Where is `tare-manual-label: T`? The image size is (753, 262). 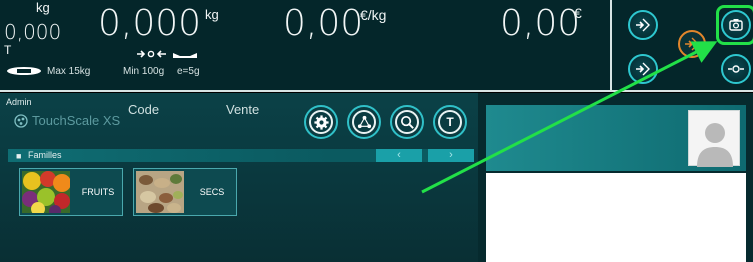
tare-manual-label: T is located at coordinates (450, 122).